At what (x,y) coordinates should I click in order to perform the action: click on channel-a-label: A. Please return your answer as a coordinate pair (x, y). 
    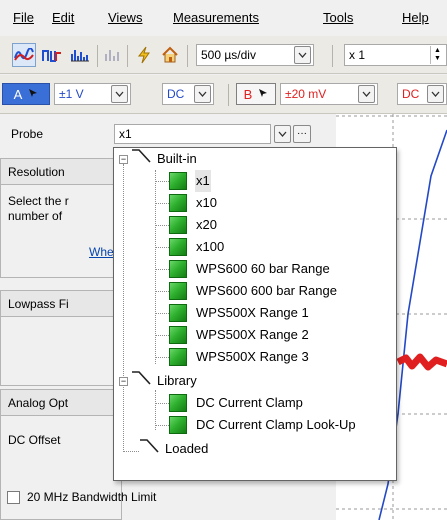
    Looking at the image, I should click on (18, 94).